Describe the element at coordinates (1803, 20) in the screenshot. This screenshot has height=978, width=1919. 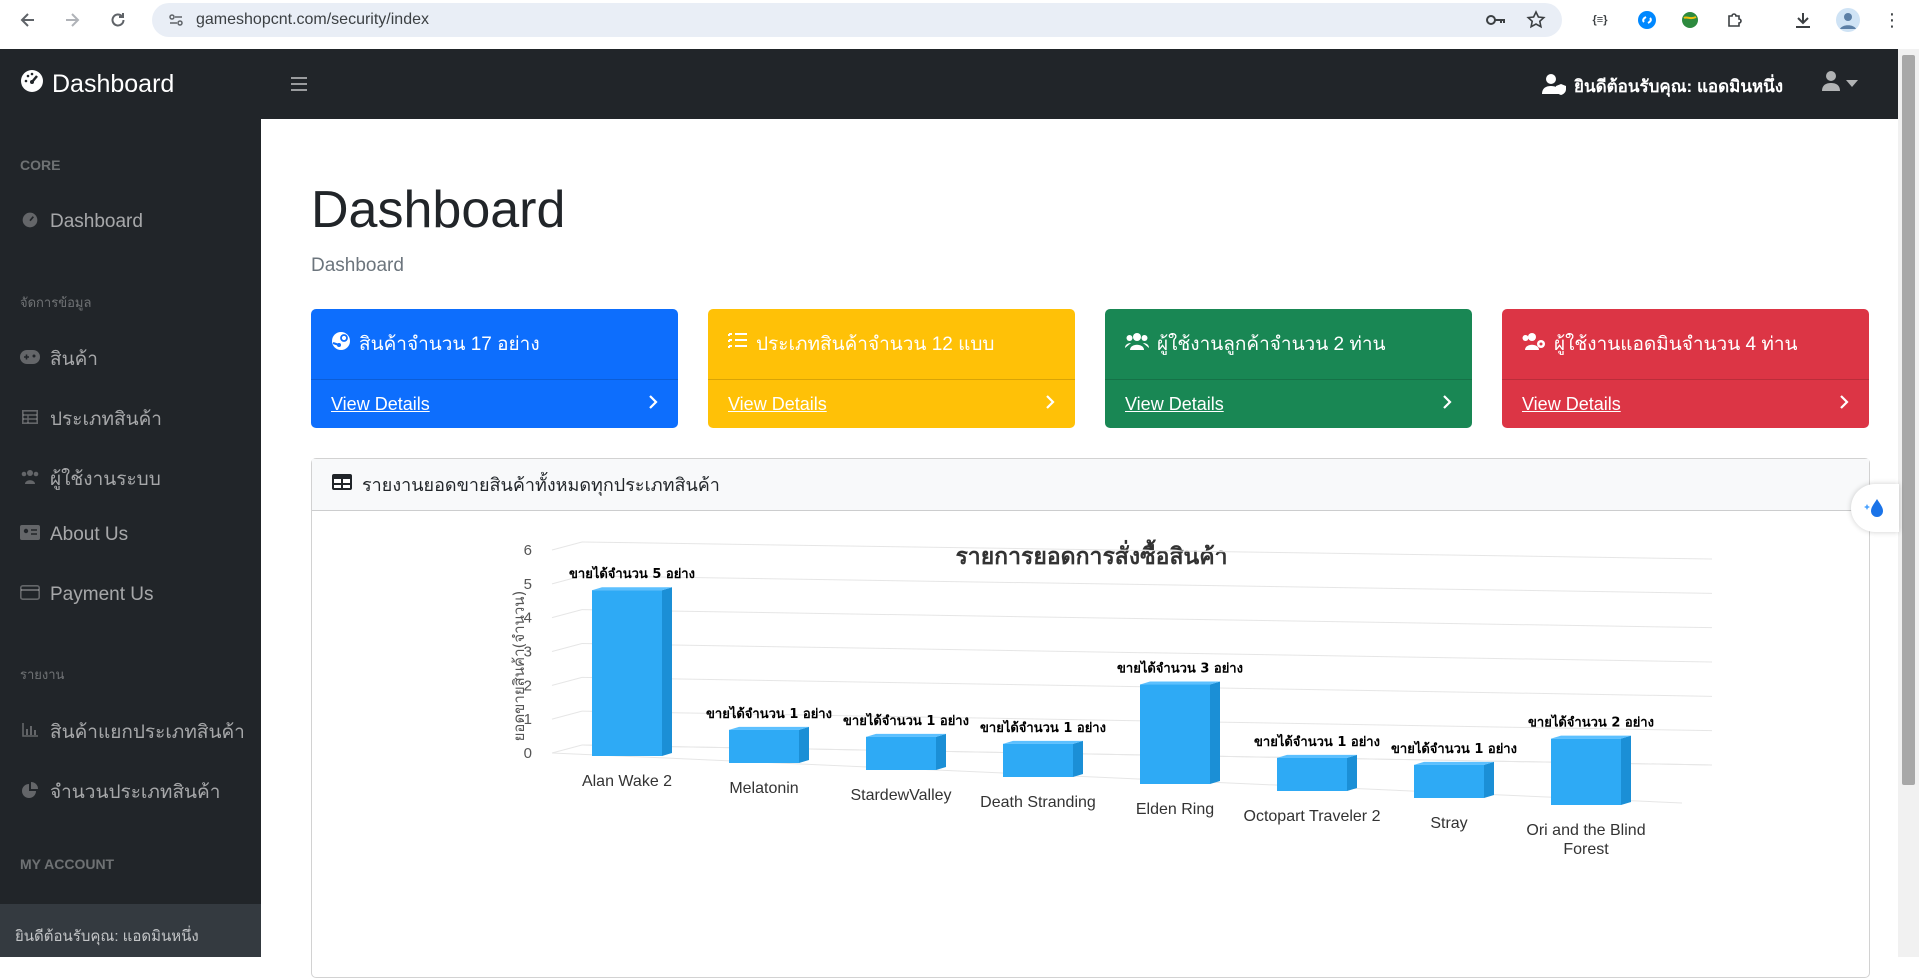
I see `download-icon` at that location.